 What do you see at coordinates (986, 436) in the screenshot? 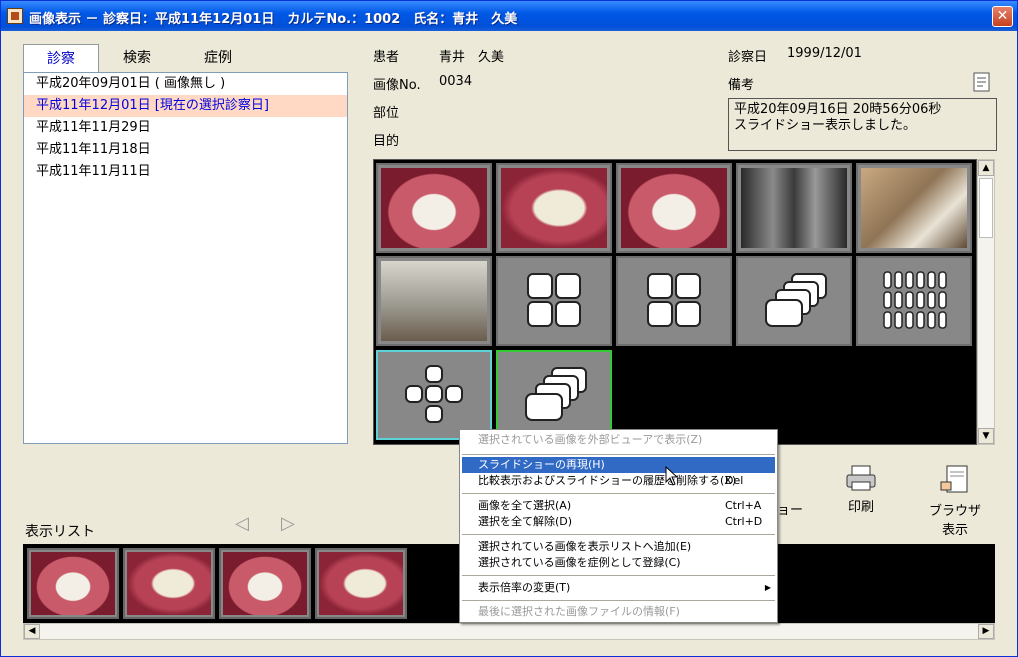
I see `scroll-down-arrow-icon: ▼` at bounding box center [986, 436].